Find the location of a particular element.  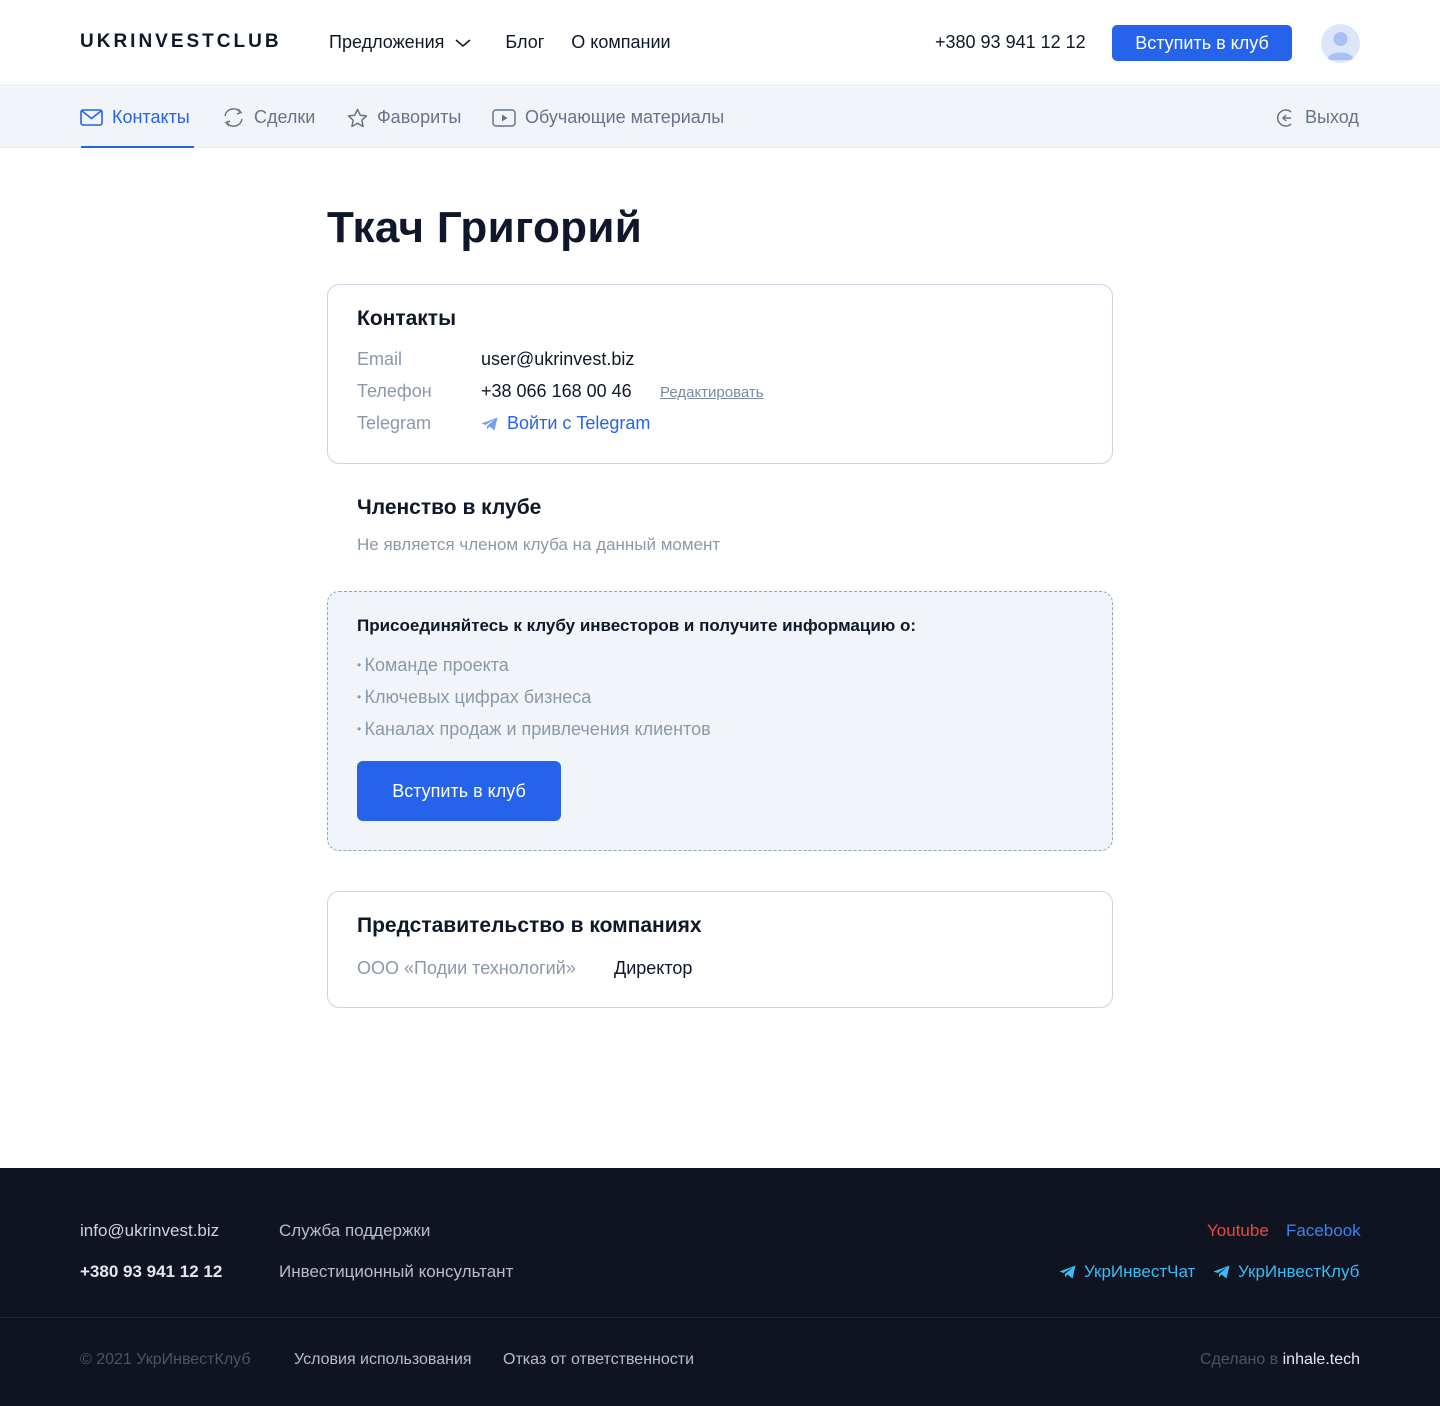

header-phone: +380 93 941 12 12 is located at coordinates (1010, 42).